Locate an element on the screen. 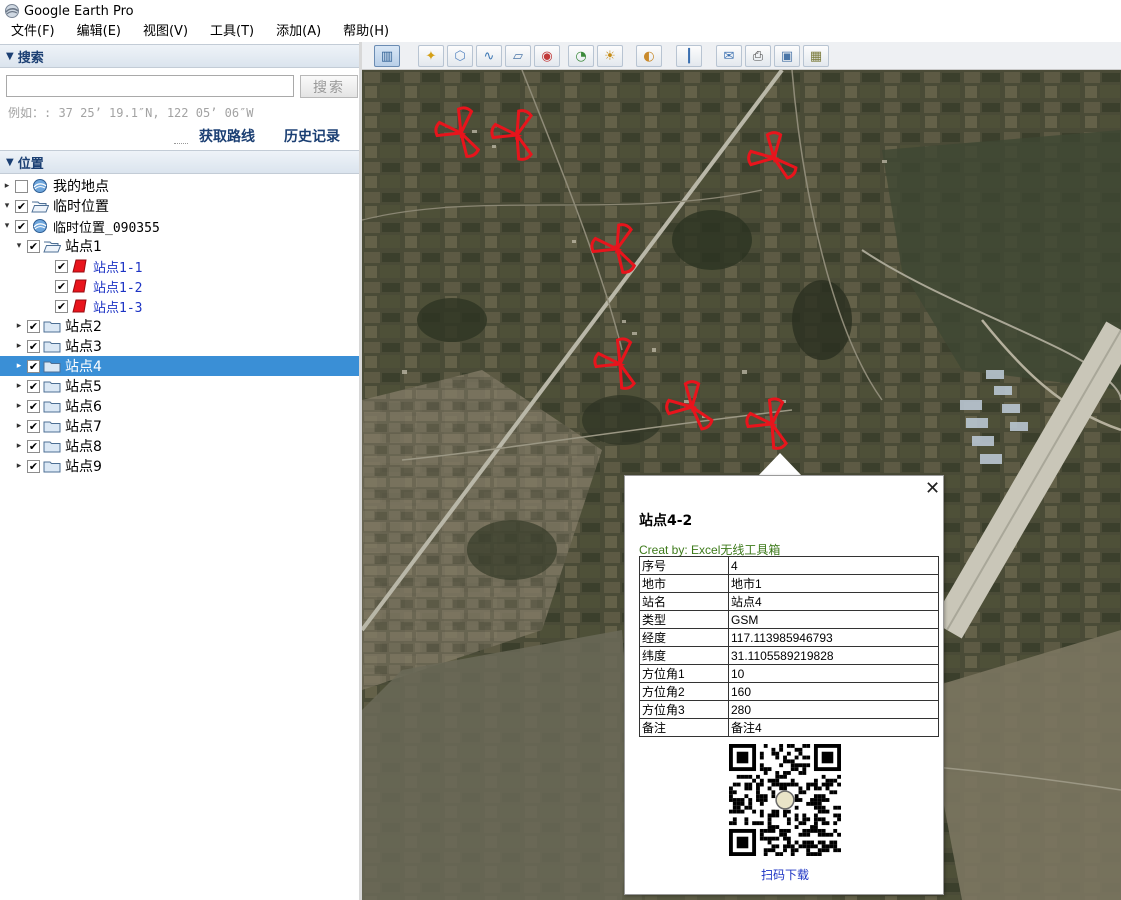 The height and width of the screenshot is (900, 1121). tree-item-9: ▸ ✔ 站点4 is located at coordinates (179, 366).